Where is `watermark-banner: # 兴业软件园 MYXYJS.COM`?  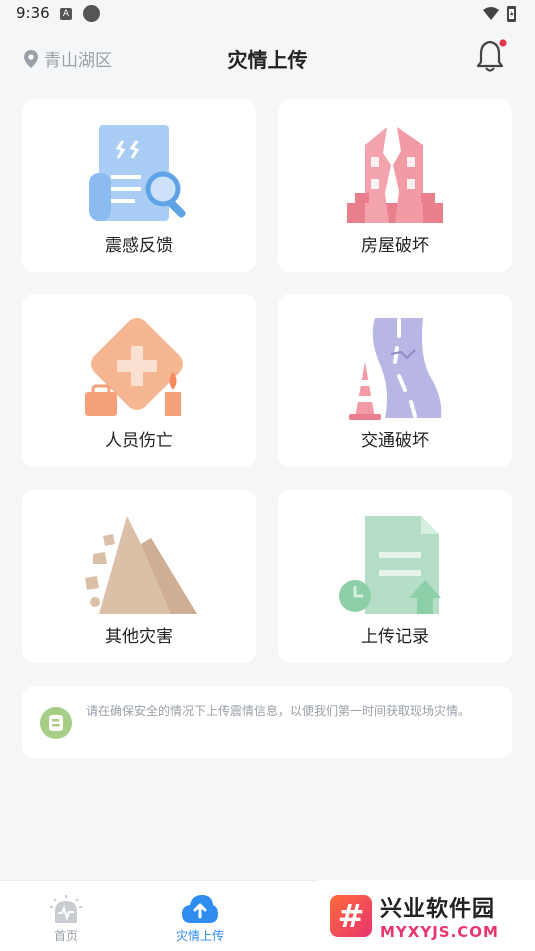
watermark-banner: # 兴业软件园 MYXYJS.COM is located at coordinates (426, 915).